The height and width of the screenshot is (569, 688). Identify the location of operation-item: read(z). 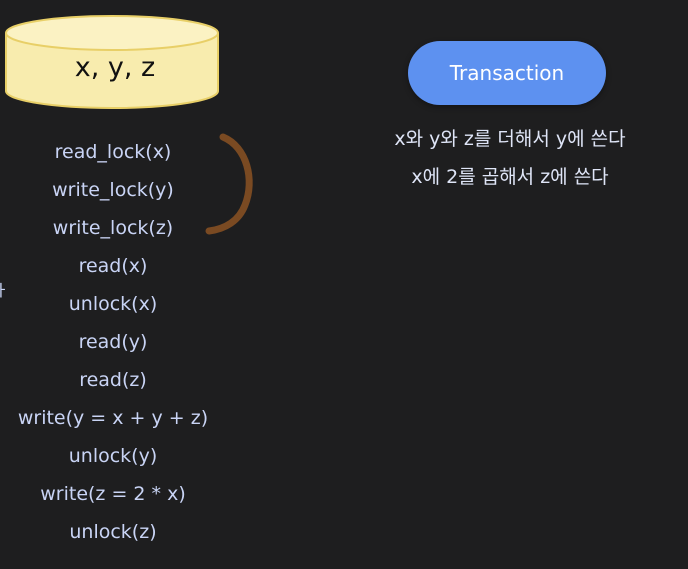
(113, 380).